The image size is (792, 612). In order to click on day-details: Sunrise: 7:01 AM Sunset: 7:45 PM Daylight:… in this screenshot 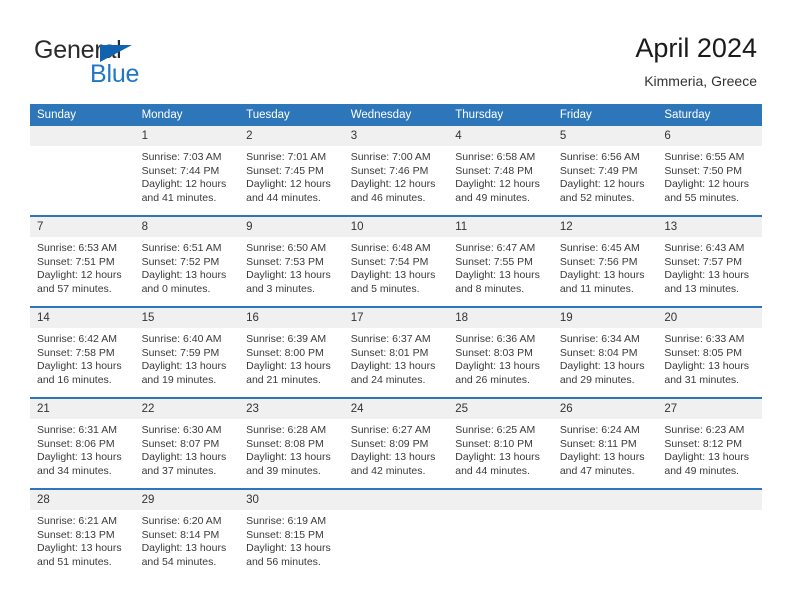, I will do `click(291, 175)`.